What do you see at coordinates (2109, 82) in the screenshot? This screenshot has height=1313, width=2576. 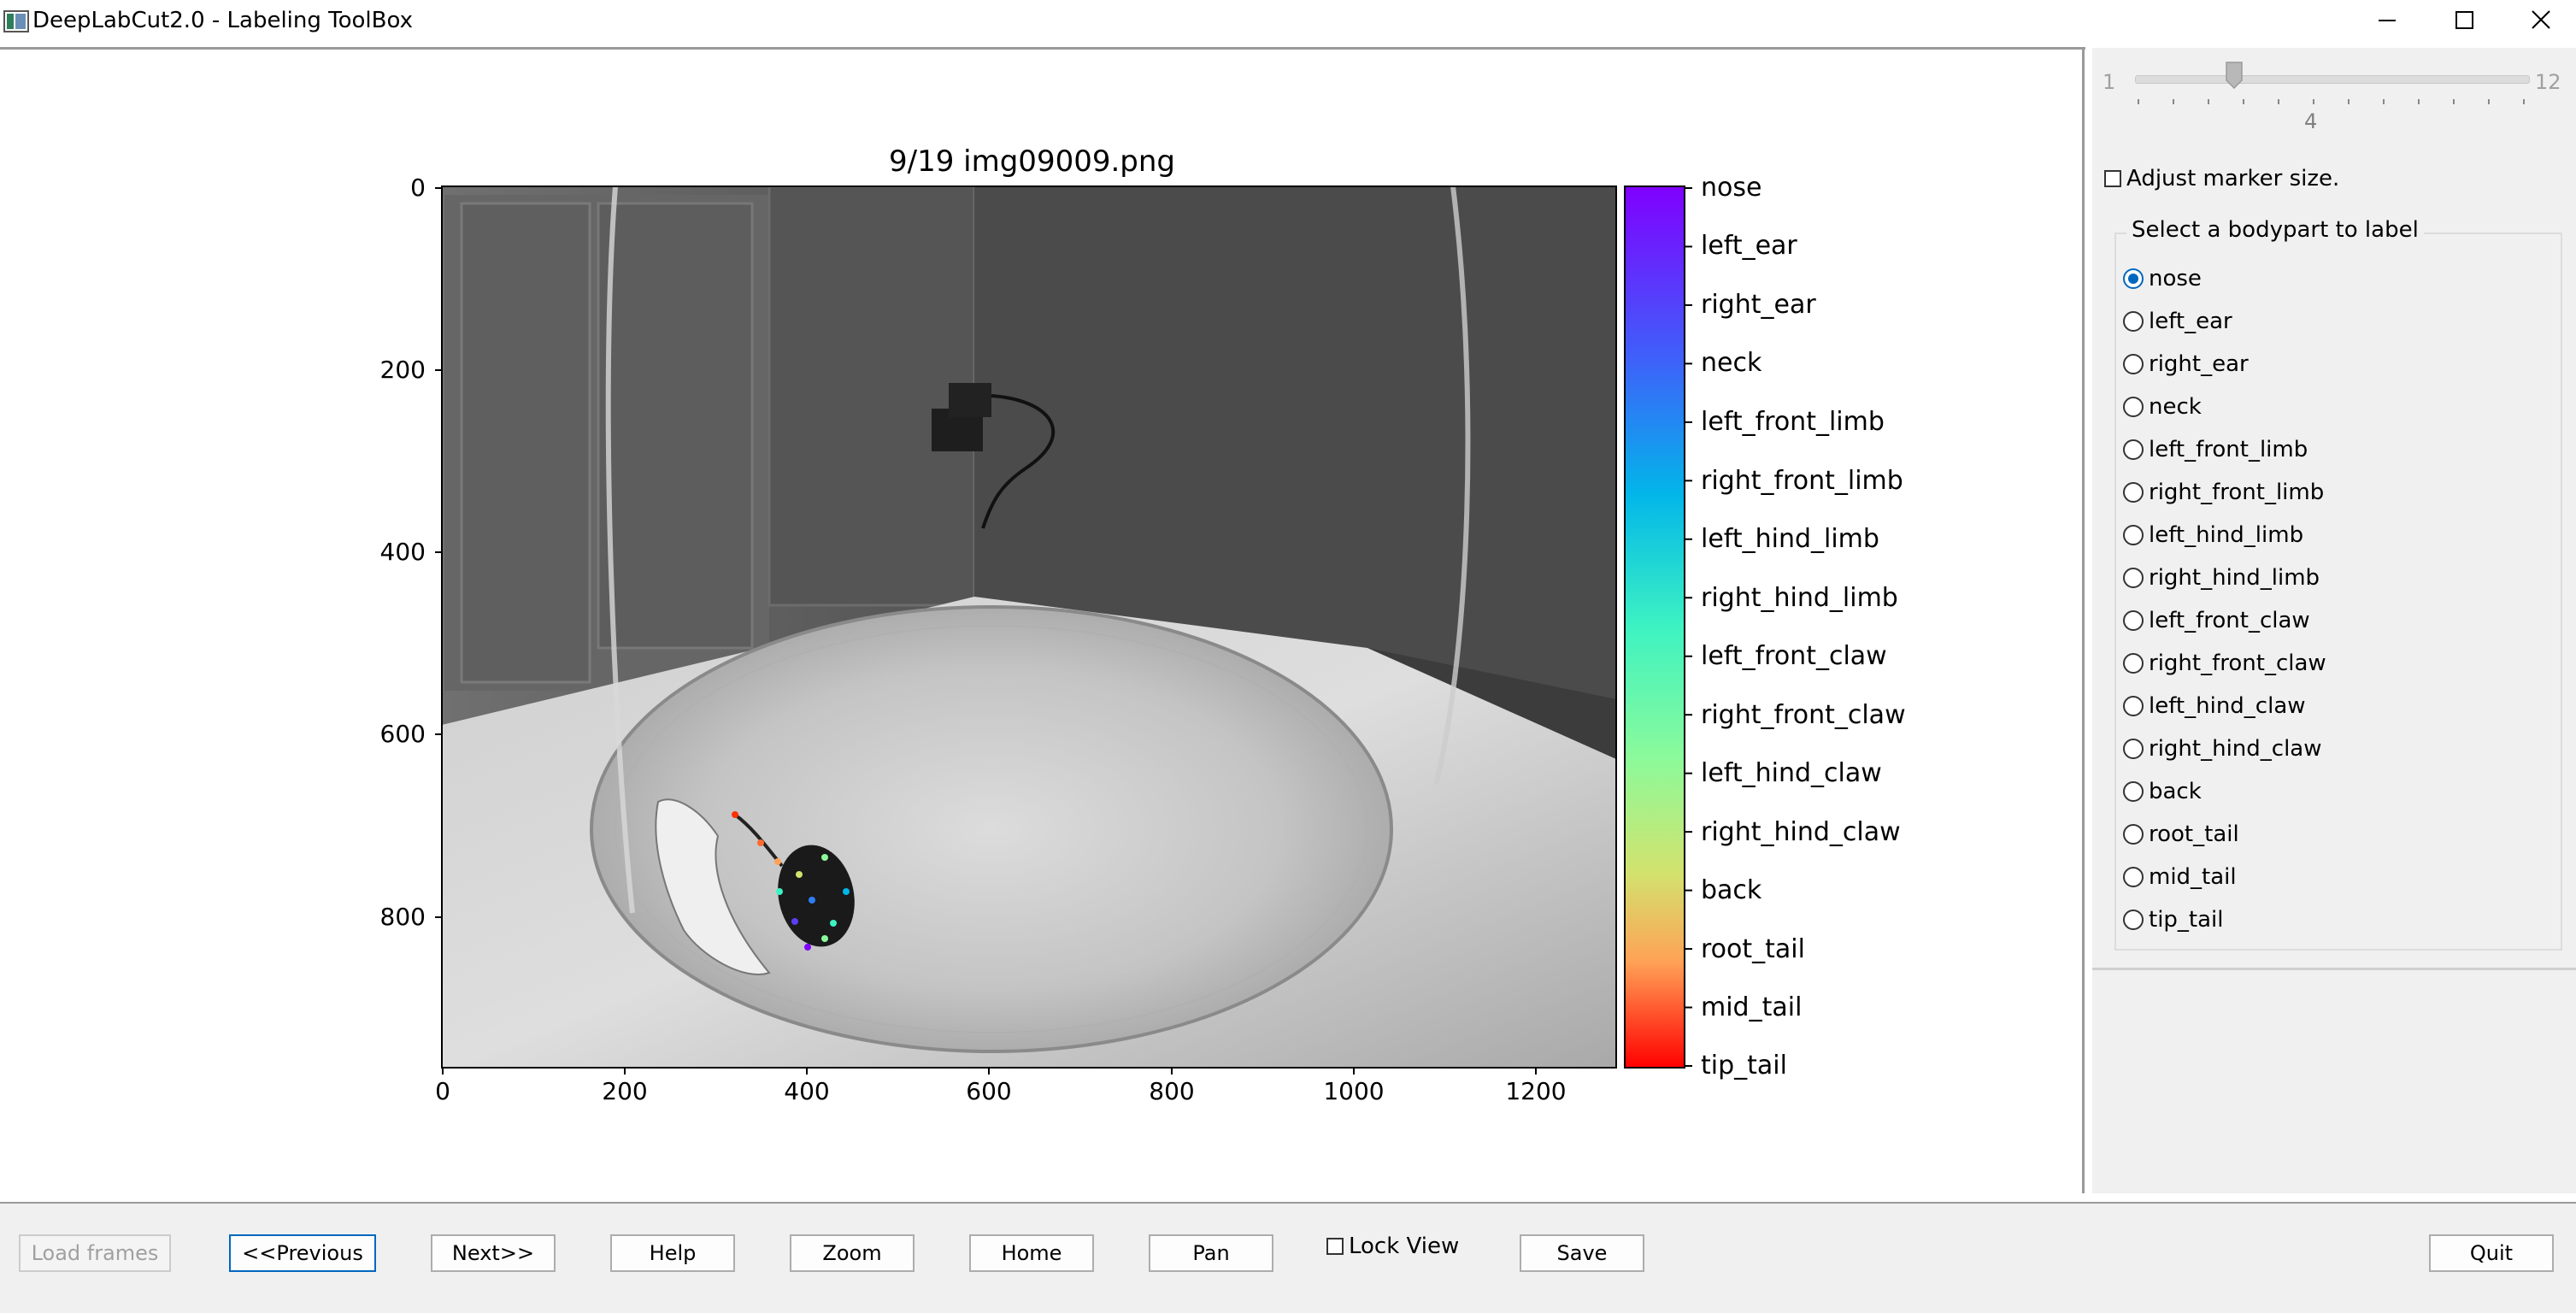 I see `slider-min-label: 1` at bounding box center [2109, 82].